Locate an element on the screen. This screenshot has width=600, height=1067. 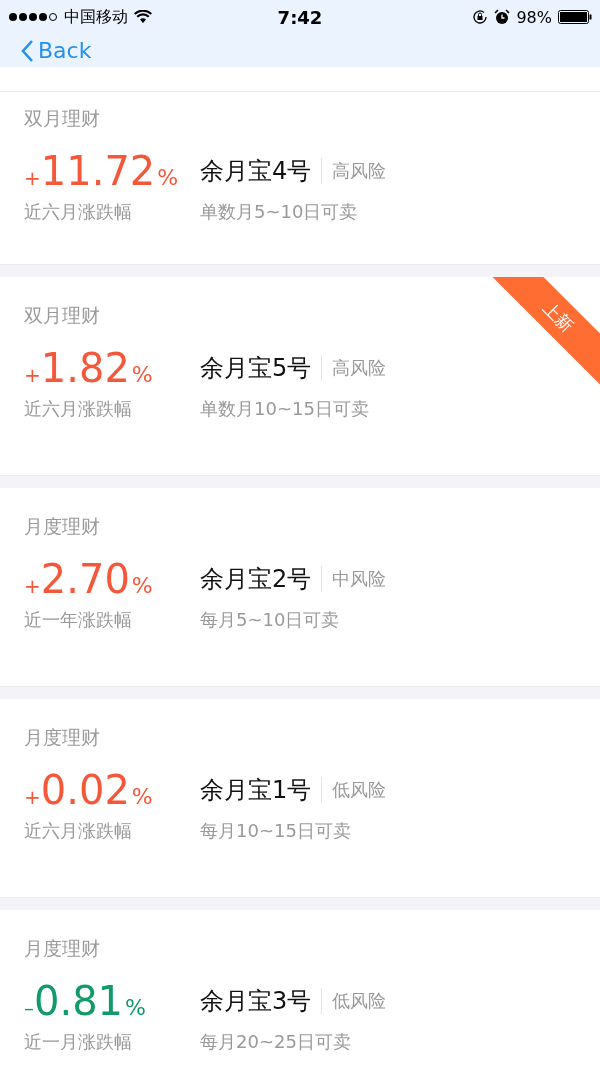
sell-window: 每月5~10日可卖 is located at coordinates (270, 620).